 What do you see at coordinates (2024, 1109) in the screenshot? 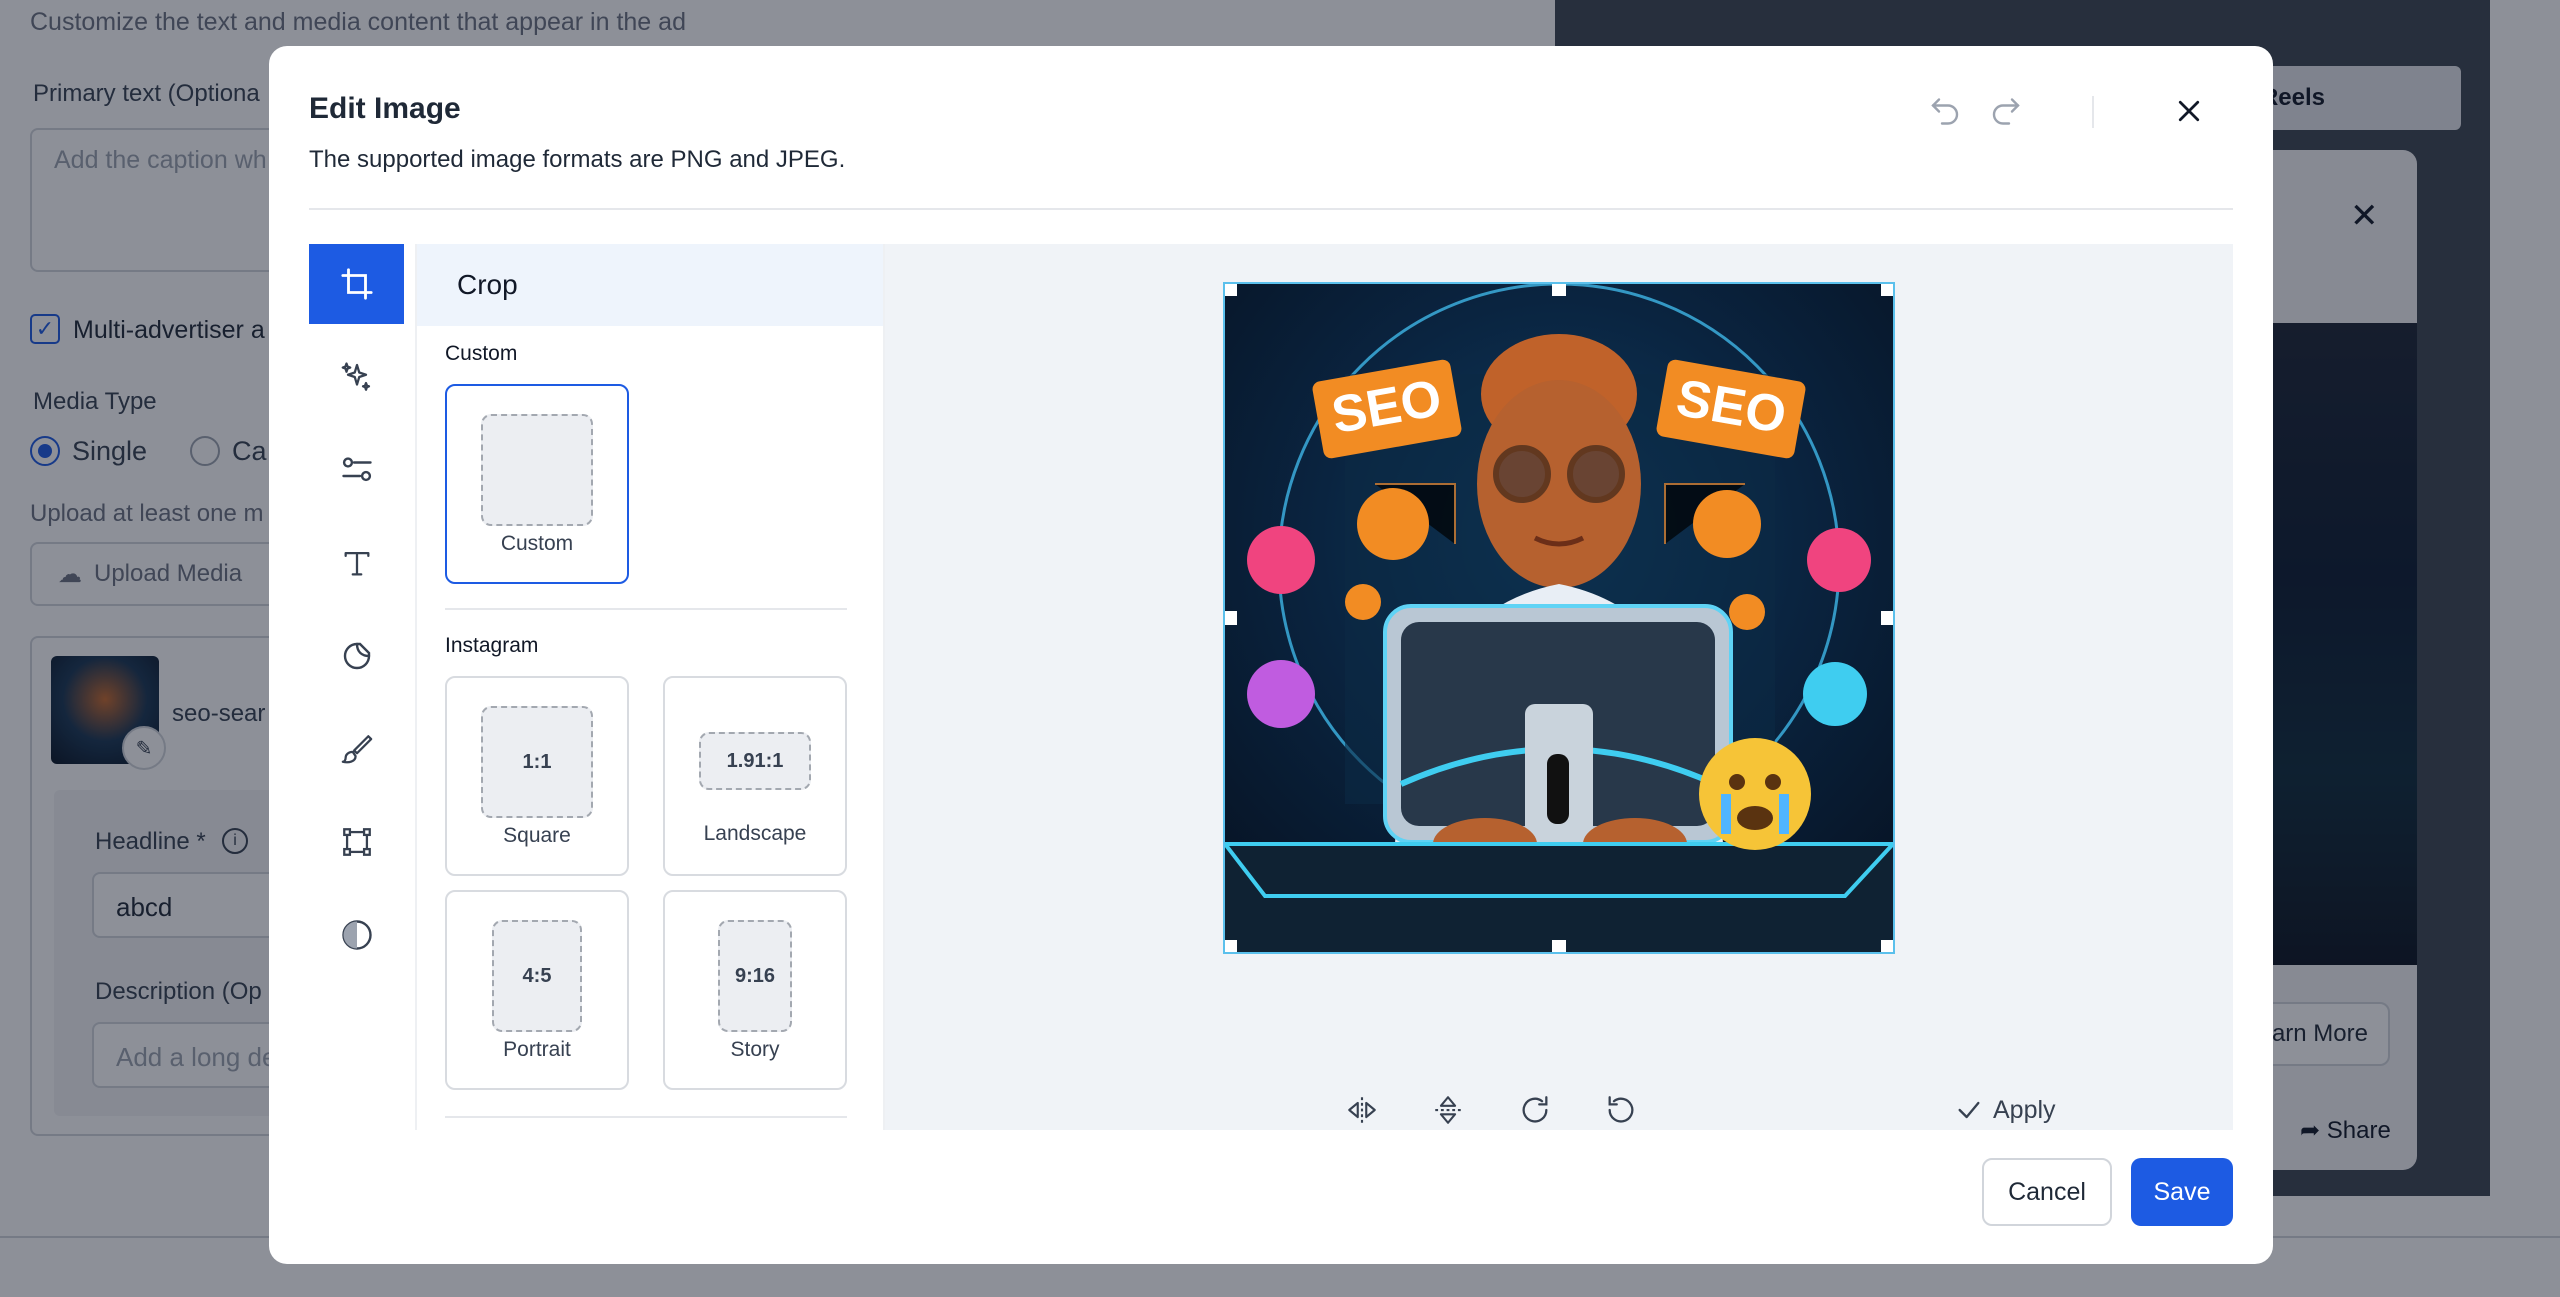
I see `apply-label: Apply` at bounding box center [2024, 1109].